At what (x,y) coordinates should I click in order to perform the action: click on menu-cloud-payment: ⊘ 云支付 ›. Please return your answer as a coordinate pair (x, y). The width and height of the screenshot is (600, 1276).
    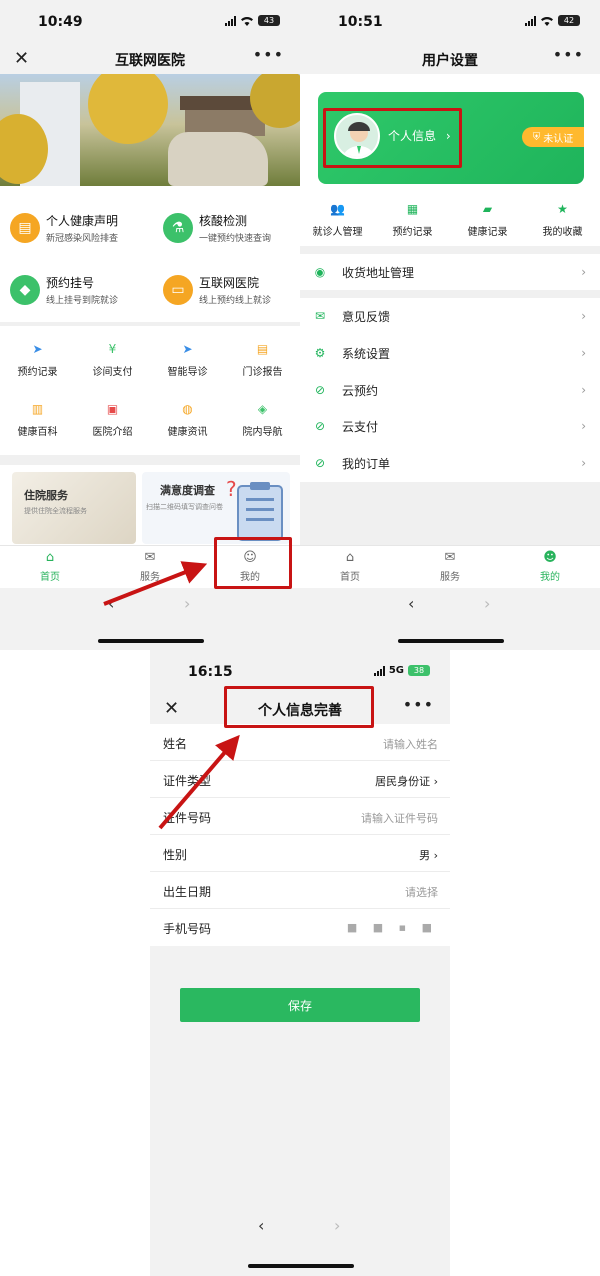
    Looking at the image, I should click on (450, 426).